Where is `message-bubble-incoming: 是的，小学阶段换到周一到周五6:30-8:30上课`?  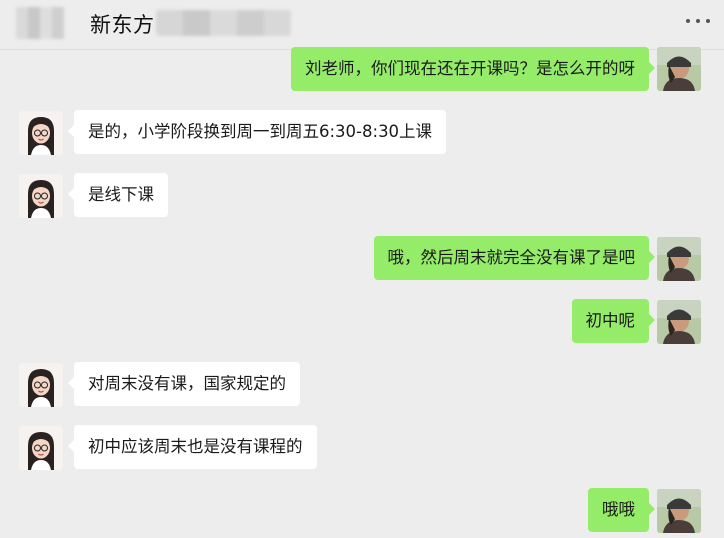 message-bubble-incoming: 是的，小学阶段换到周一到周五6:30-8:30上课 is located at coordinates (257, 132).